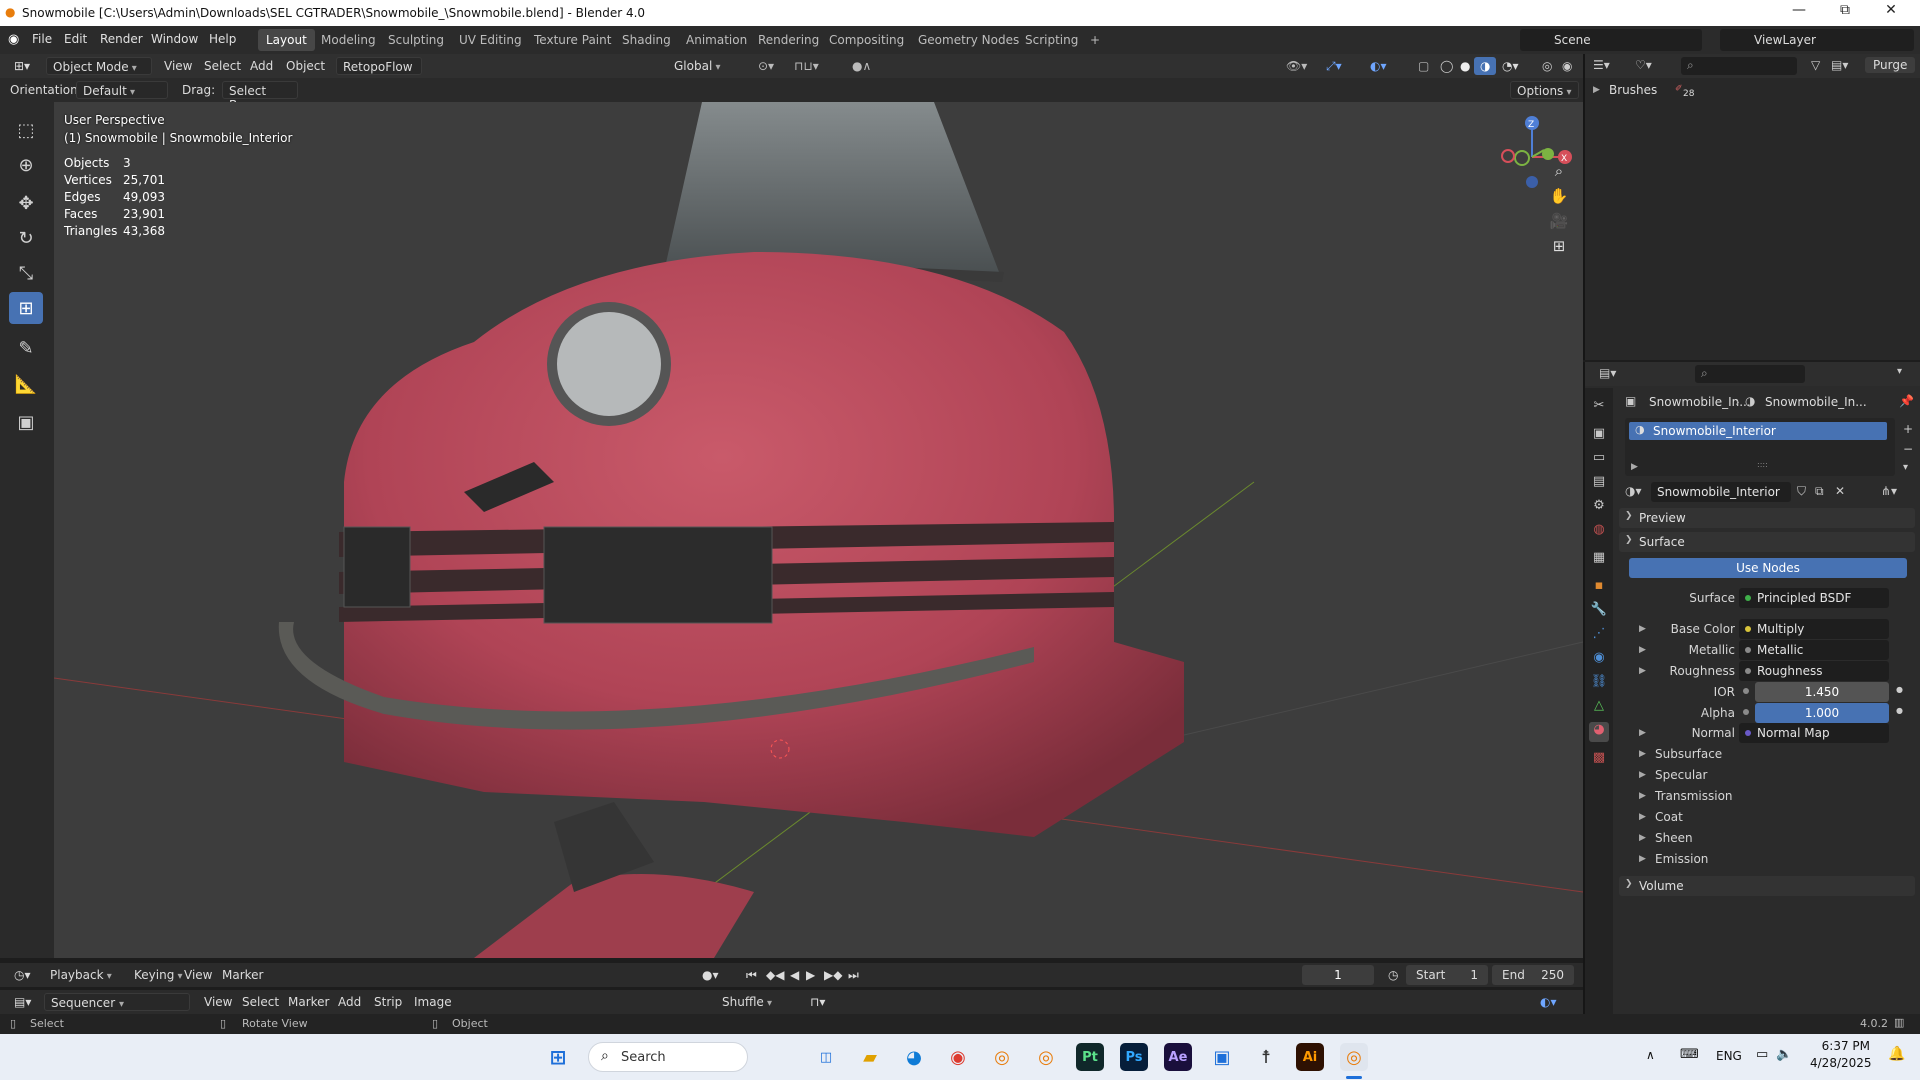 This screenshot has width=1920, height=1080. What do you see at coordinates (1559, 196) in the screenshot?
I see `pan-hand-icon: ✋` at bounding box center [1559, 196].